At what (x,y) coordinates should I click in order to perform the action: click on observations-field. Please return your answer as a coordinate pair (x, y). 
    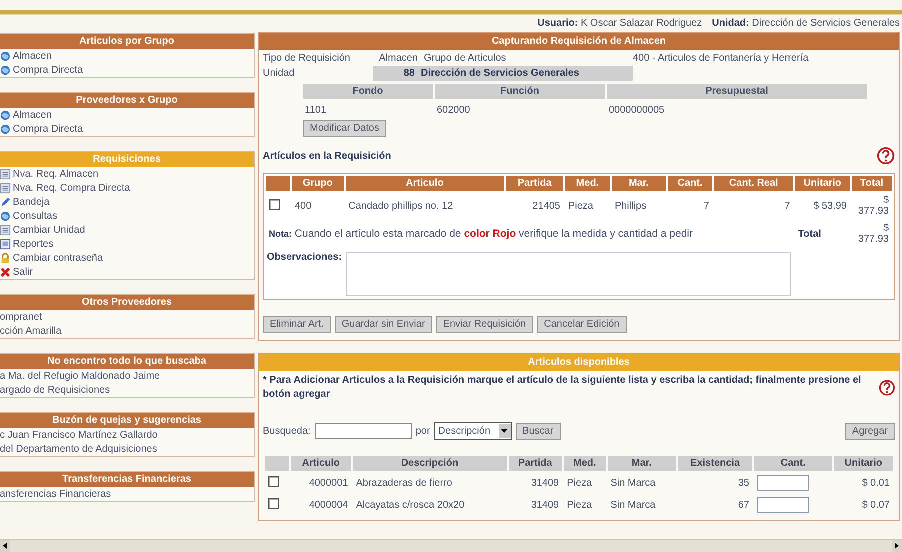
    Looking at the image, I should click on (568, 274).